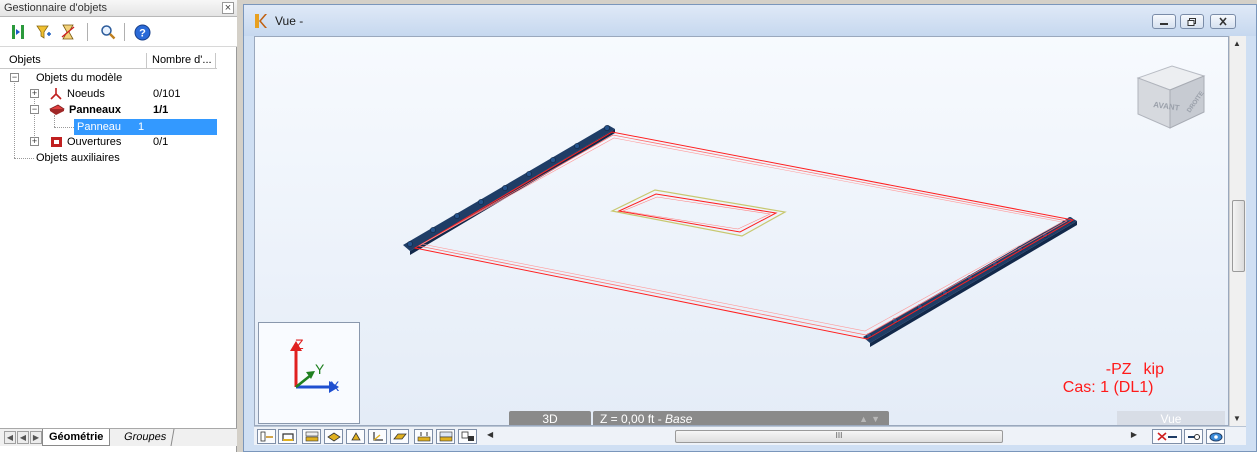 The image size is (1257, 452). Describe the element at coordinates (445, 436) in the screenshot. I see `numbering-icon` at that location.